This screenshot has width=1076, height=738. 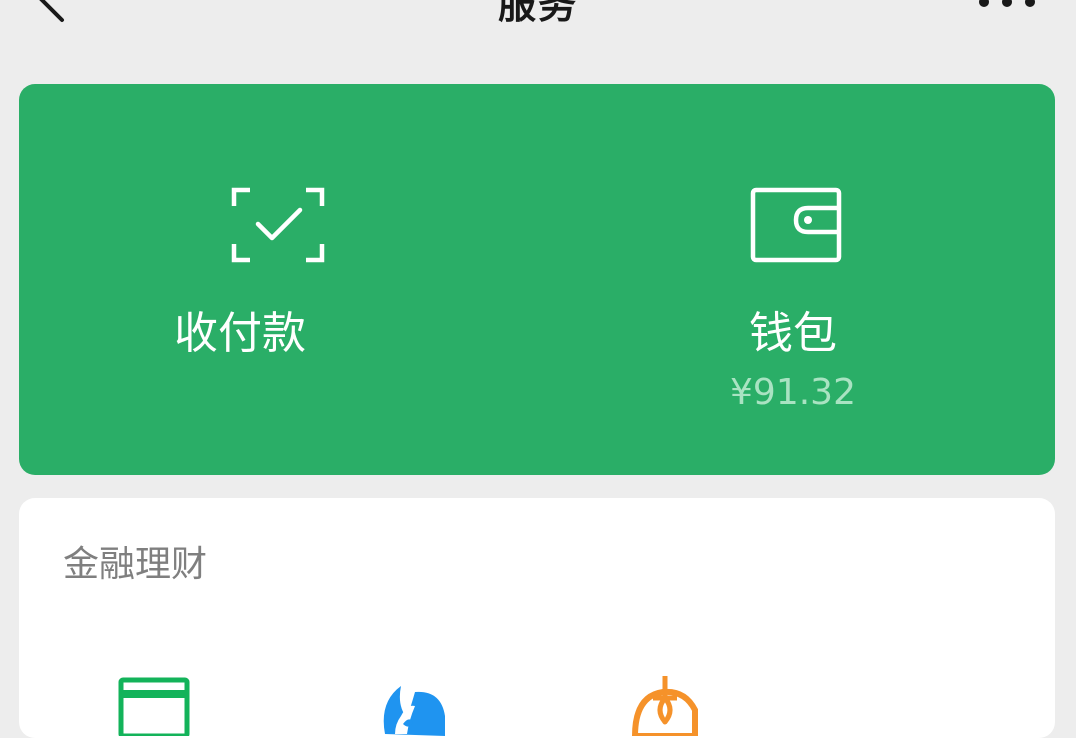 What do you see at coordinates (278, 225) in the screenshot?
I see `scan-pay-icon` at bounding box center [278, 225].